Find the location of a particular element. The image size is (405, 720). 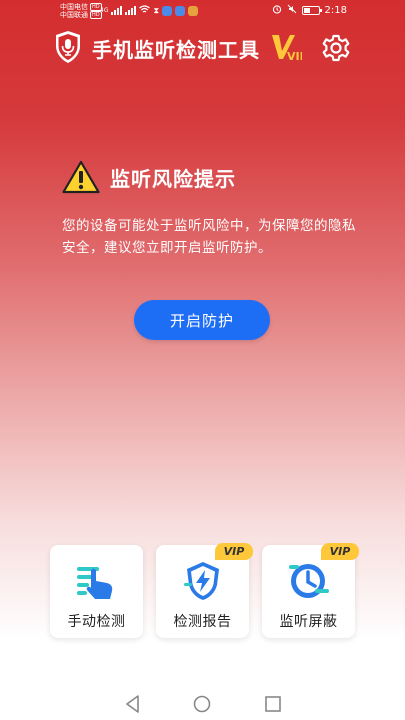

location-notification-icon is located at coordinates (180, 10).